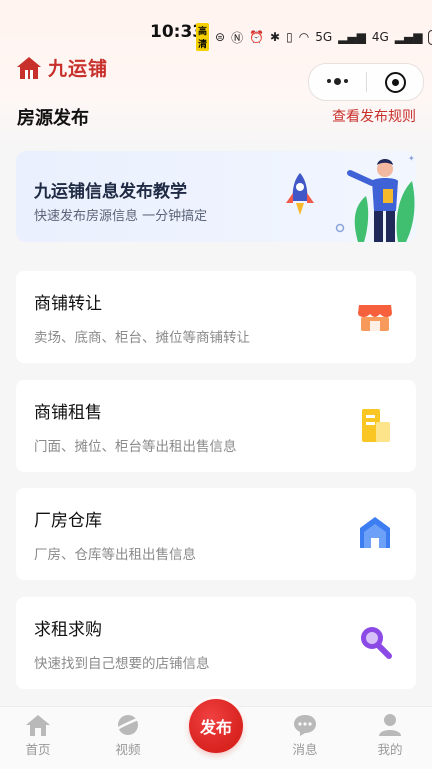  I want to click on sync-icon: ⊜, so click(220, 37).